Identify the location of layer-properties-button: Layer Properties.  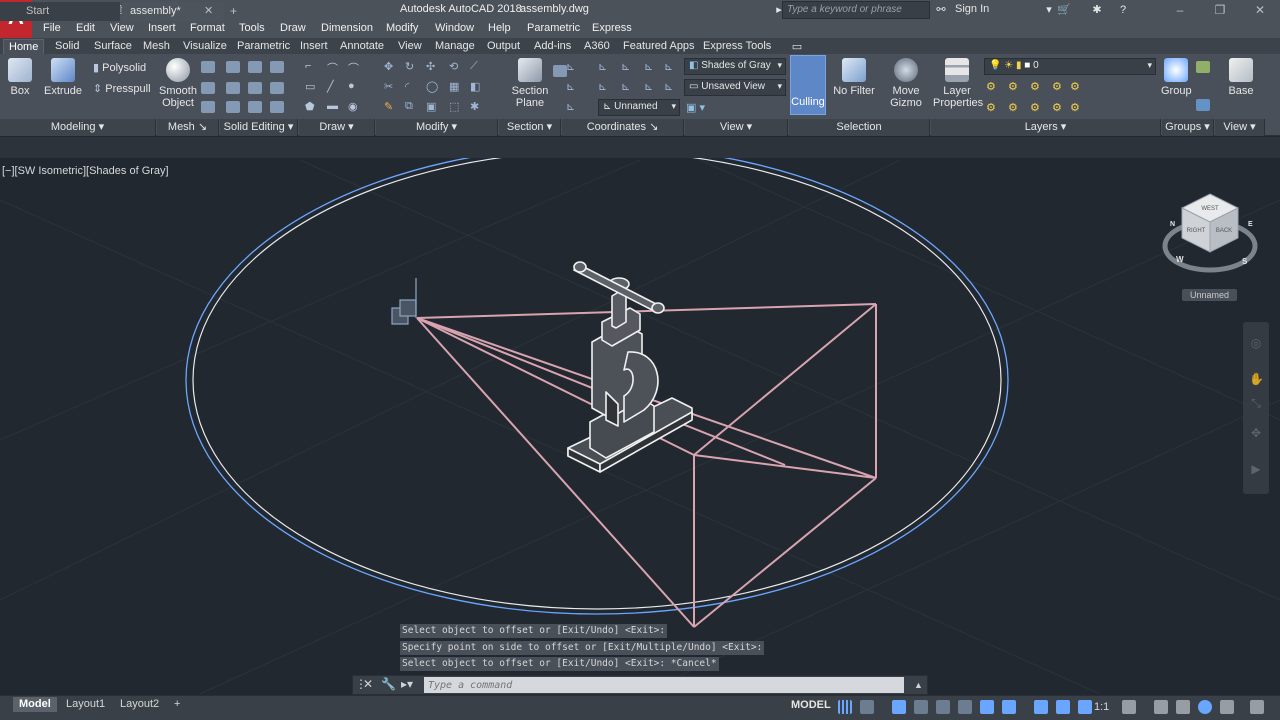
(958, 83).